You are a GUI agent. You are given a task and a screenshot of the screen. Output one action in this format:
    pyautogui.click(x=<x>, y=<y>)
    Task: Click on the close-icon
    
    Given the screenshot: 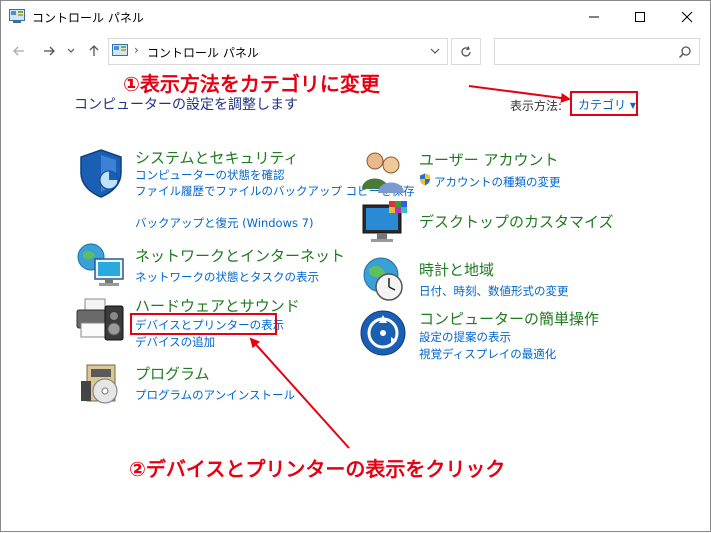 What is the action you would take?
    pyautogui.click(x=687, y=16)
    